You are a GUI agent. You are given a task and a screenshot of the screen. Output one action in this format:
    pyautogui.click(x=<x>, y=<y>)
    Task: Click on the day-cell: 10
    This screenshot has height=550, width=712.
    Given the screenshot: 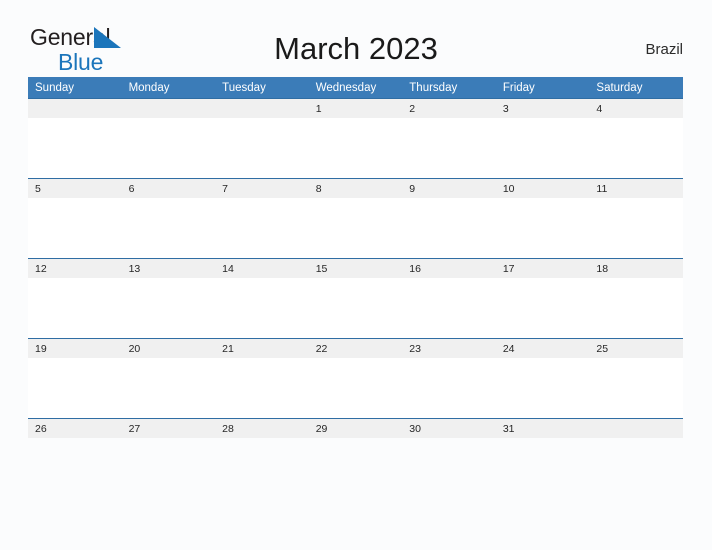 What is the action you would take?
    pyautogui.click(x=543, y=188)
    